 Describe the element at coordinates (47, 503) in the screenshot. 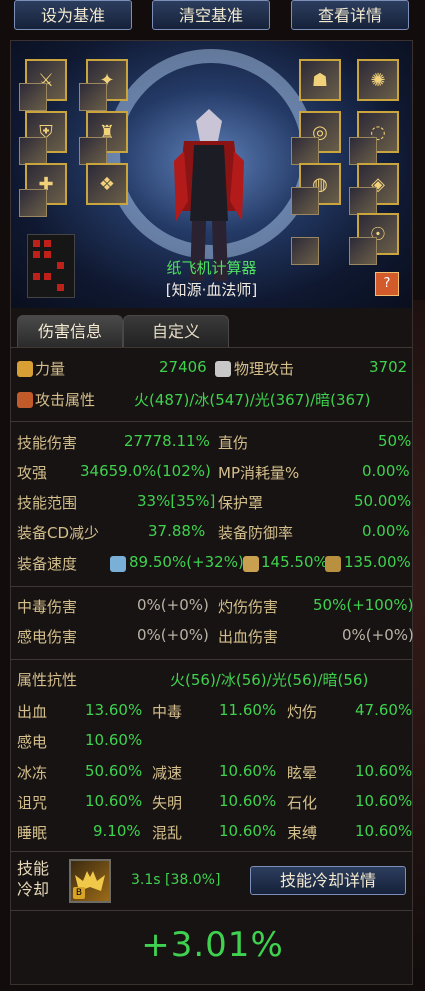

I see `skill-range-label: 技能范围` at that location.